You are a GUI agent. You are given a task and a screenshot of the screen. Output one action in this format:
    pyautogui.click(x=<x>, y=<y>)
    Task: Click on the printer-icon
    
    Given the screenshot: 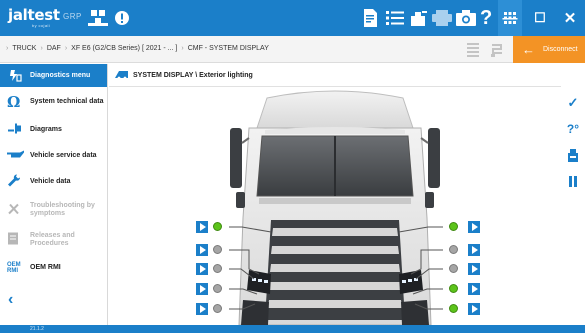 What is the action you would take?
    pyautogui.click(x=442, y=18)
    